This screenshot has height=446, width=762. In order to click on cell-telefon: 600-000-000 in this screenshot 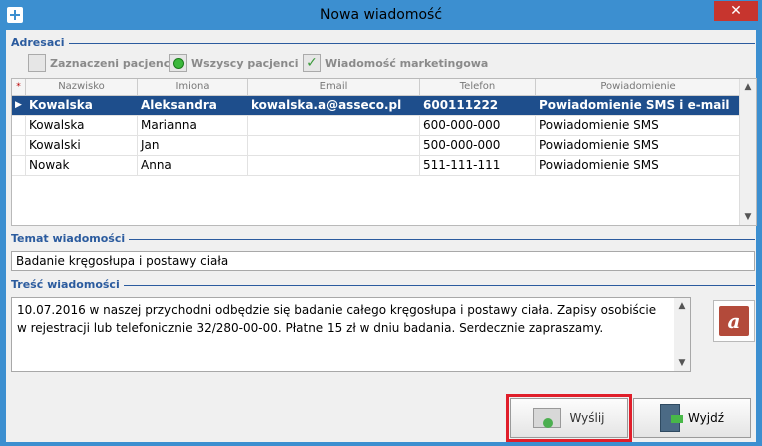, I will do `click(478, 125)`.